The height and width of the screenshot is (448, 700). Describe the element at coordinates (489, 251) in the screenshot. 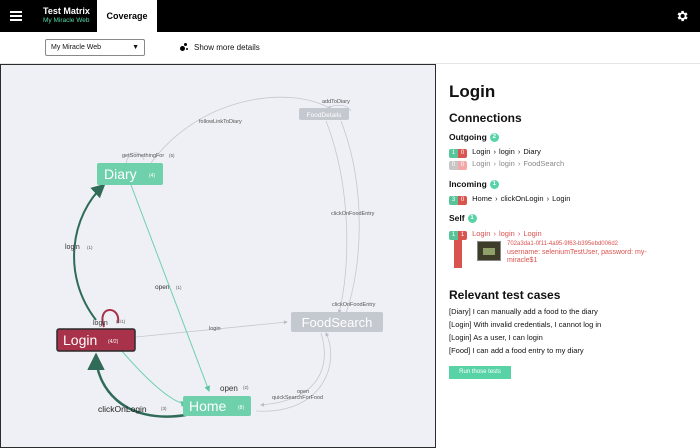

I see `screenshot-thumbnail` at that location.